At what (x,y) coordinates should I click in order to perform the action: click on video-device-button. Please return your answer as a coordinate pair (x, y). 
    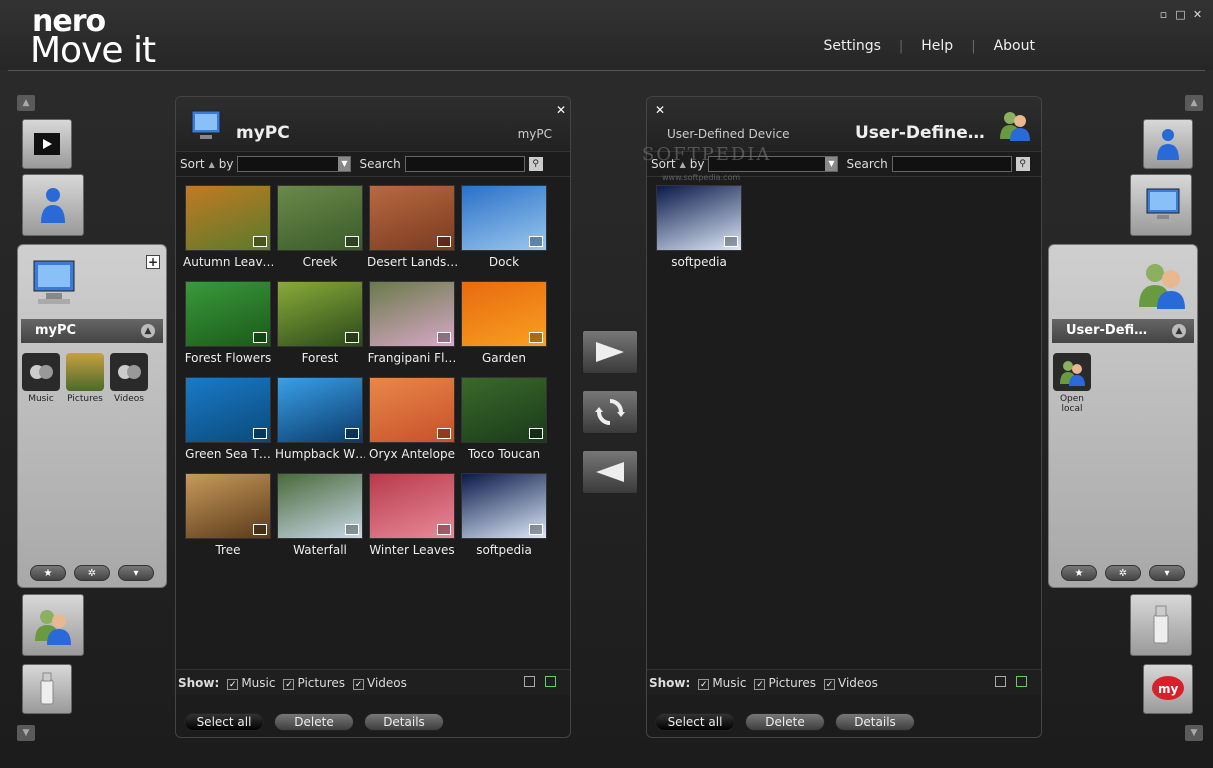
    Looking at the image, I should click on (47, 144).